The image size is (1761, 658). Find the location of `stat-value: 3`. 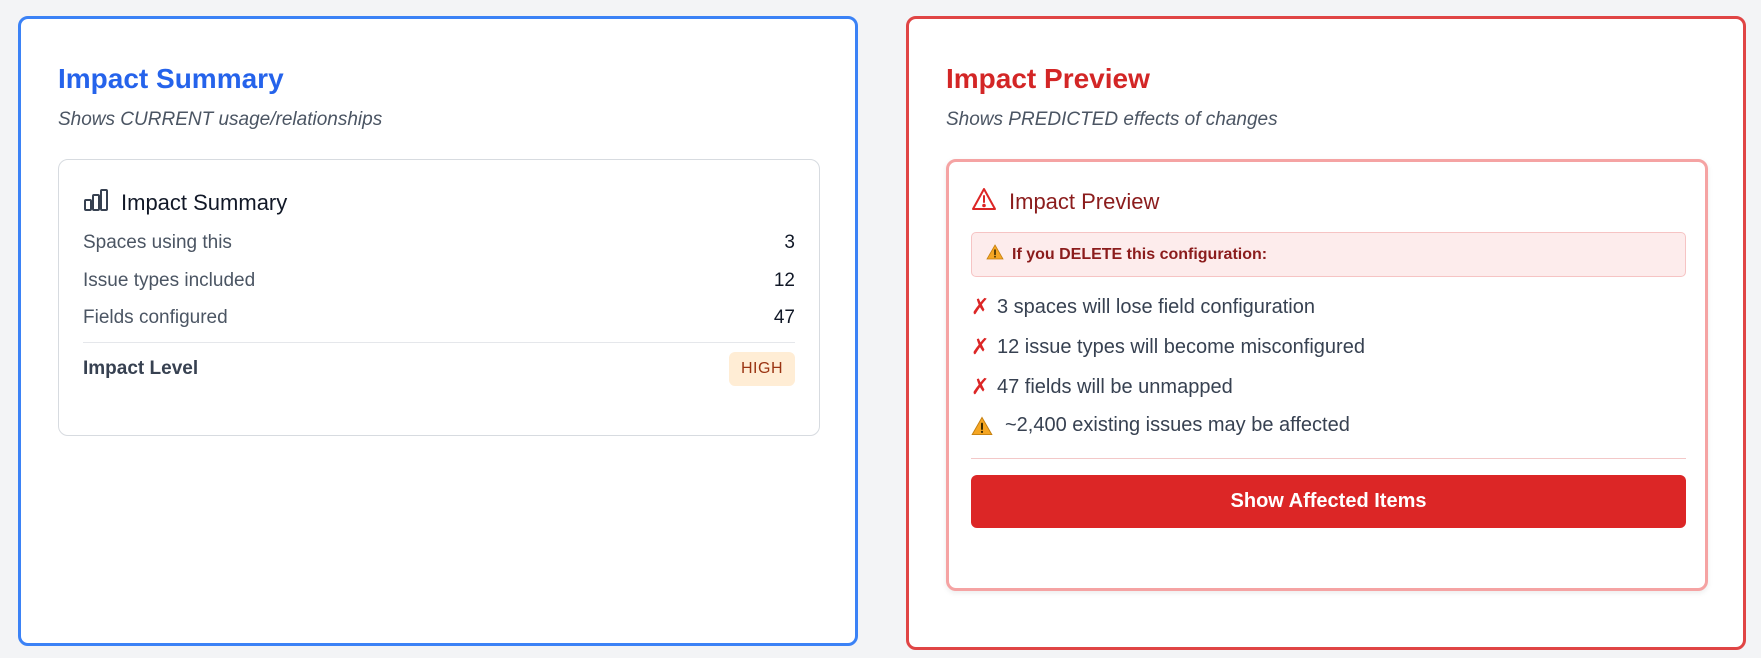

stat-value: 3 is located at coordinates (789, 242).